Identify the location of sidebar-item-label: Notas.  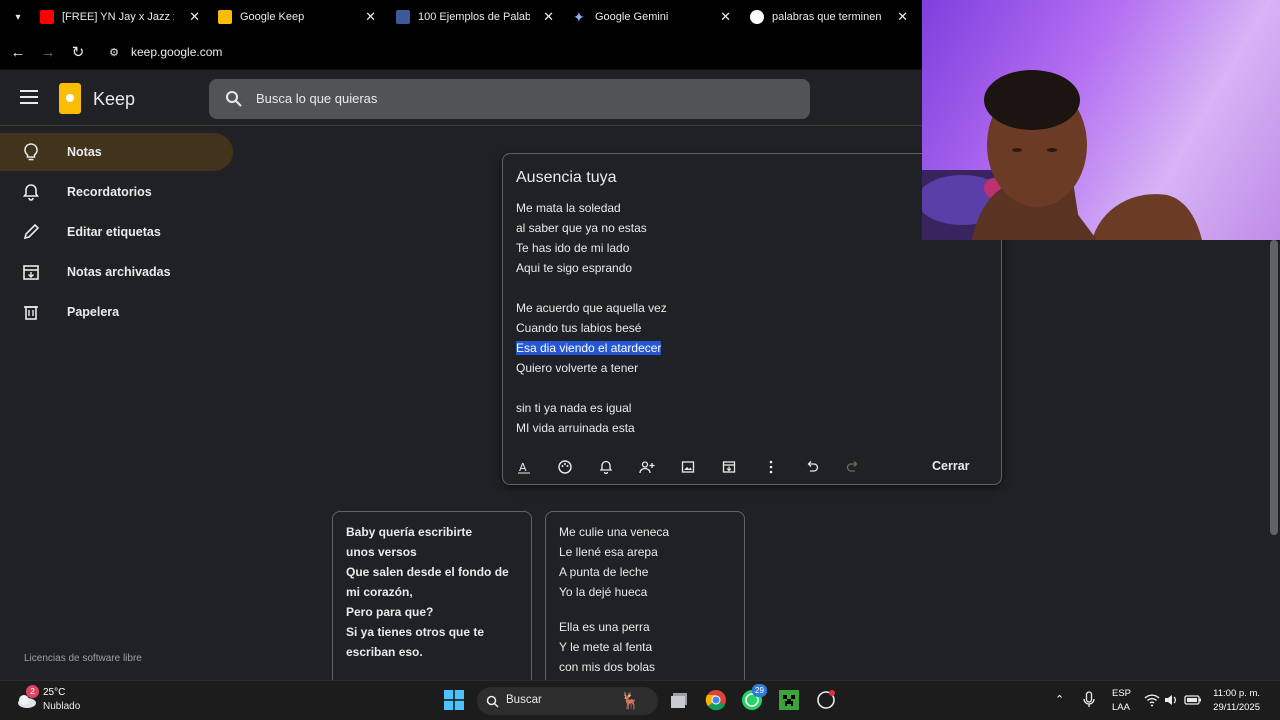
(84, 152).